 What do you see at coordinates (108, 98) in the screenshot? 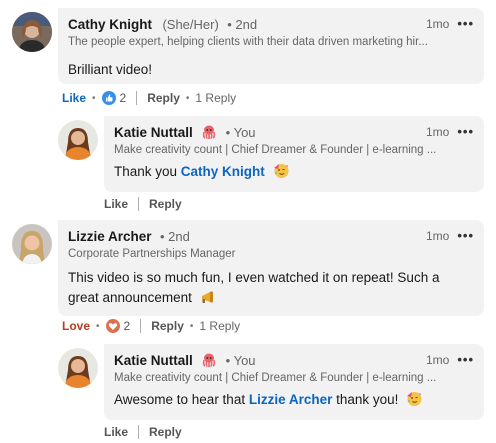
I see `like-thumb-icon` at bounding box center [108, 98].